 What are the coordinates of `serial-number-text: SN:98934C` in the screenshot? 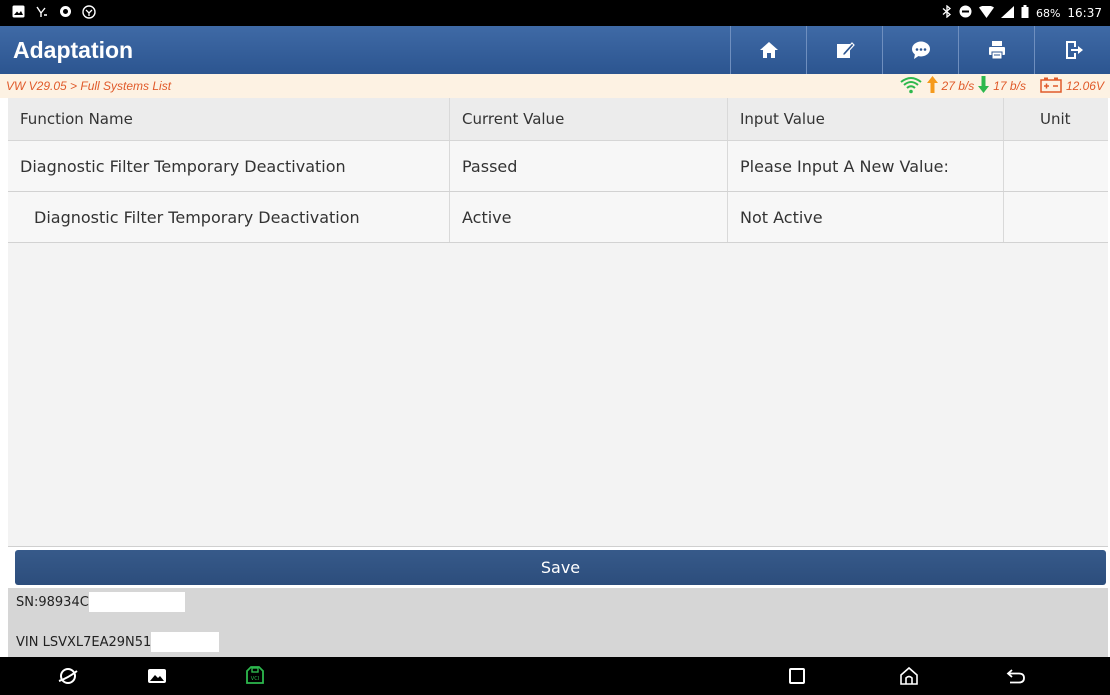 It's located at (52, 602).